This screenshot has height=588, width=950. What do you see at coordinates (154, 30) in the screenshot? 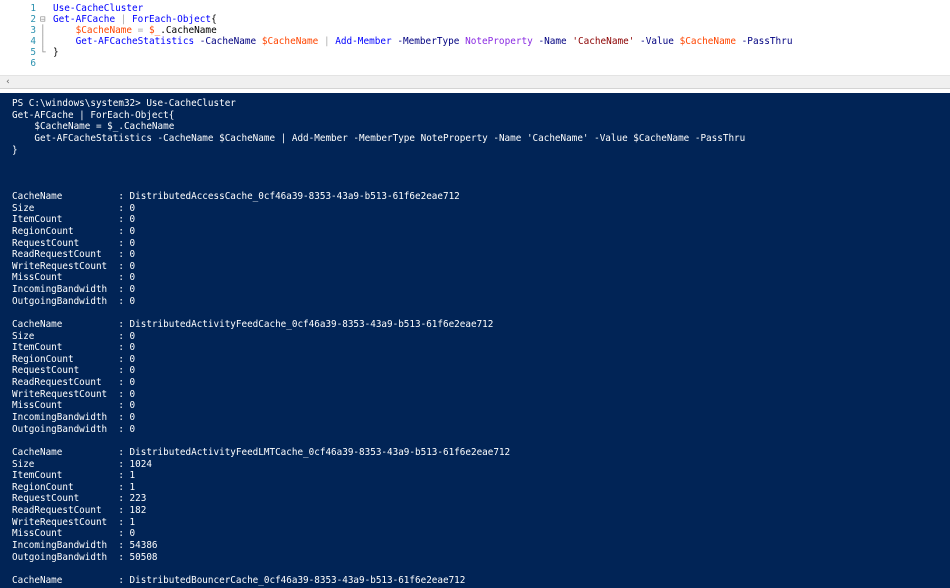
I see `code-token: $_` at bounding box center [154, 30].